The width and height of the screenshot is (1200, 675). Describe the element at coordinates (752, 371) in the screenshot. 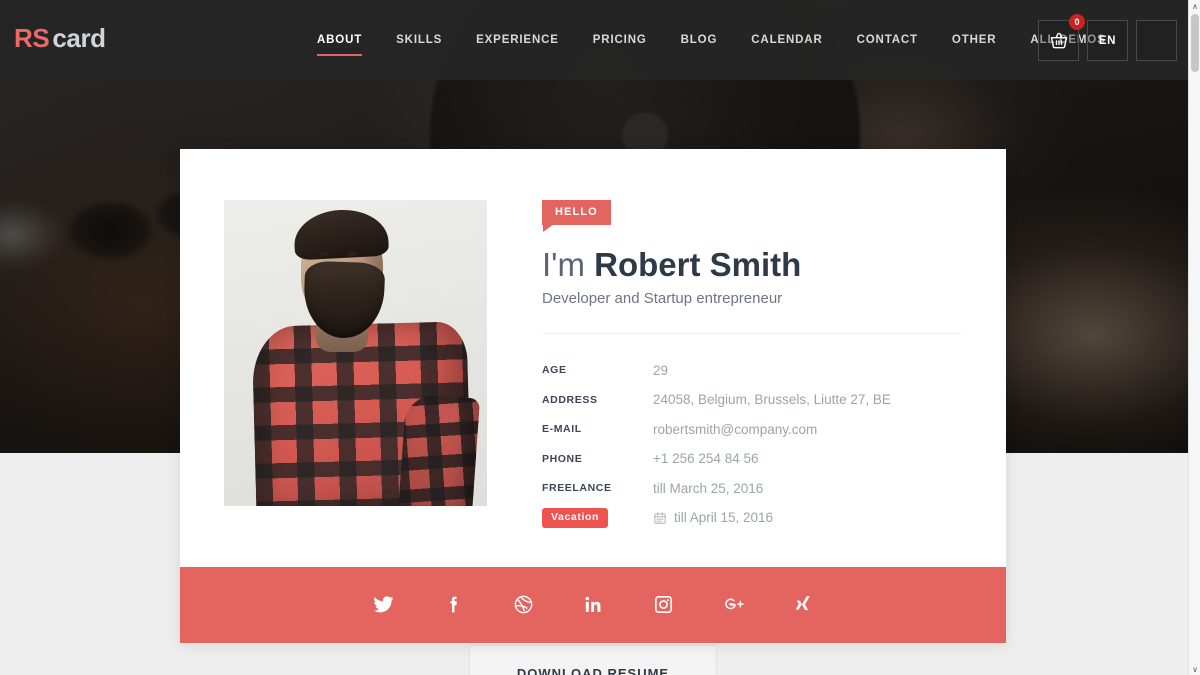

I see `info-row-age: AGE 29` at that location.